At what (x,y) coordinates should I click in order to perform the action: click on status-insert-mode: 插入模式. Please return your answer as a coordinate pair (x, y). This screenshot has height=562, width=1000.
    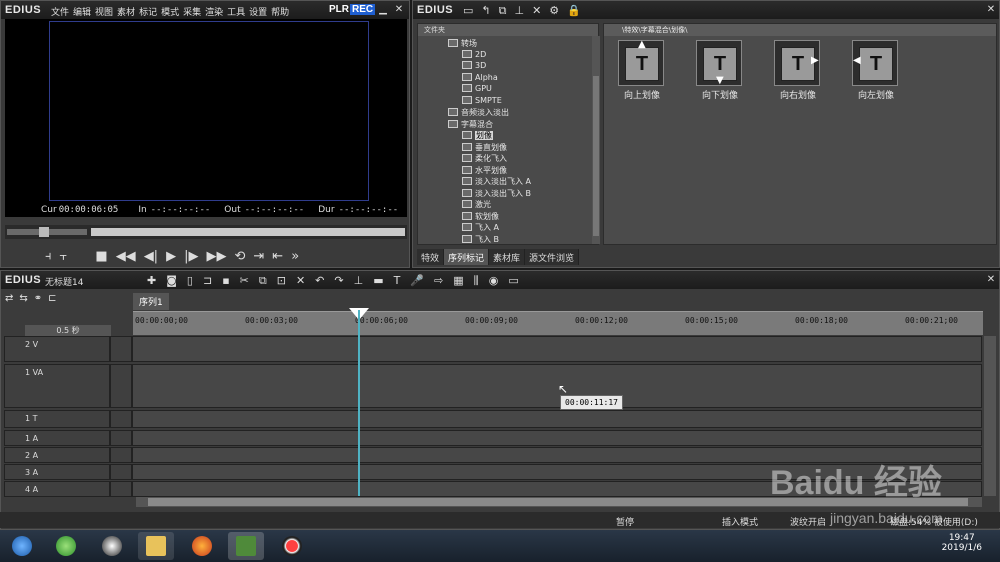
    Looking at the image, I should click on (740, 521).